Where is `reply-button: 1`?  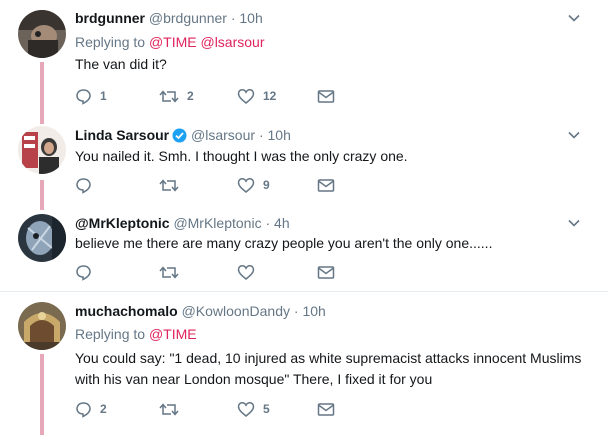
reply-button: 1 is located at coordinates (91, 96).